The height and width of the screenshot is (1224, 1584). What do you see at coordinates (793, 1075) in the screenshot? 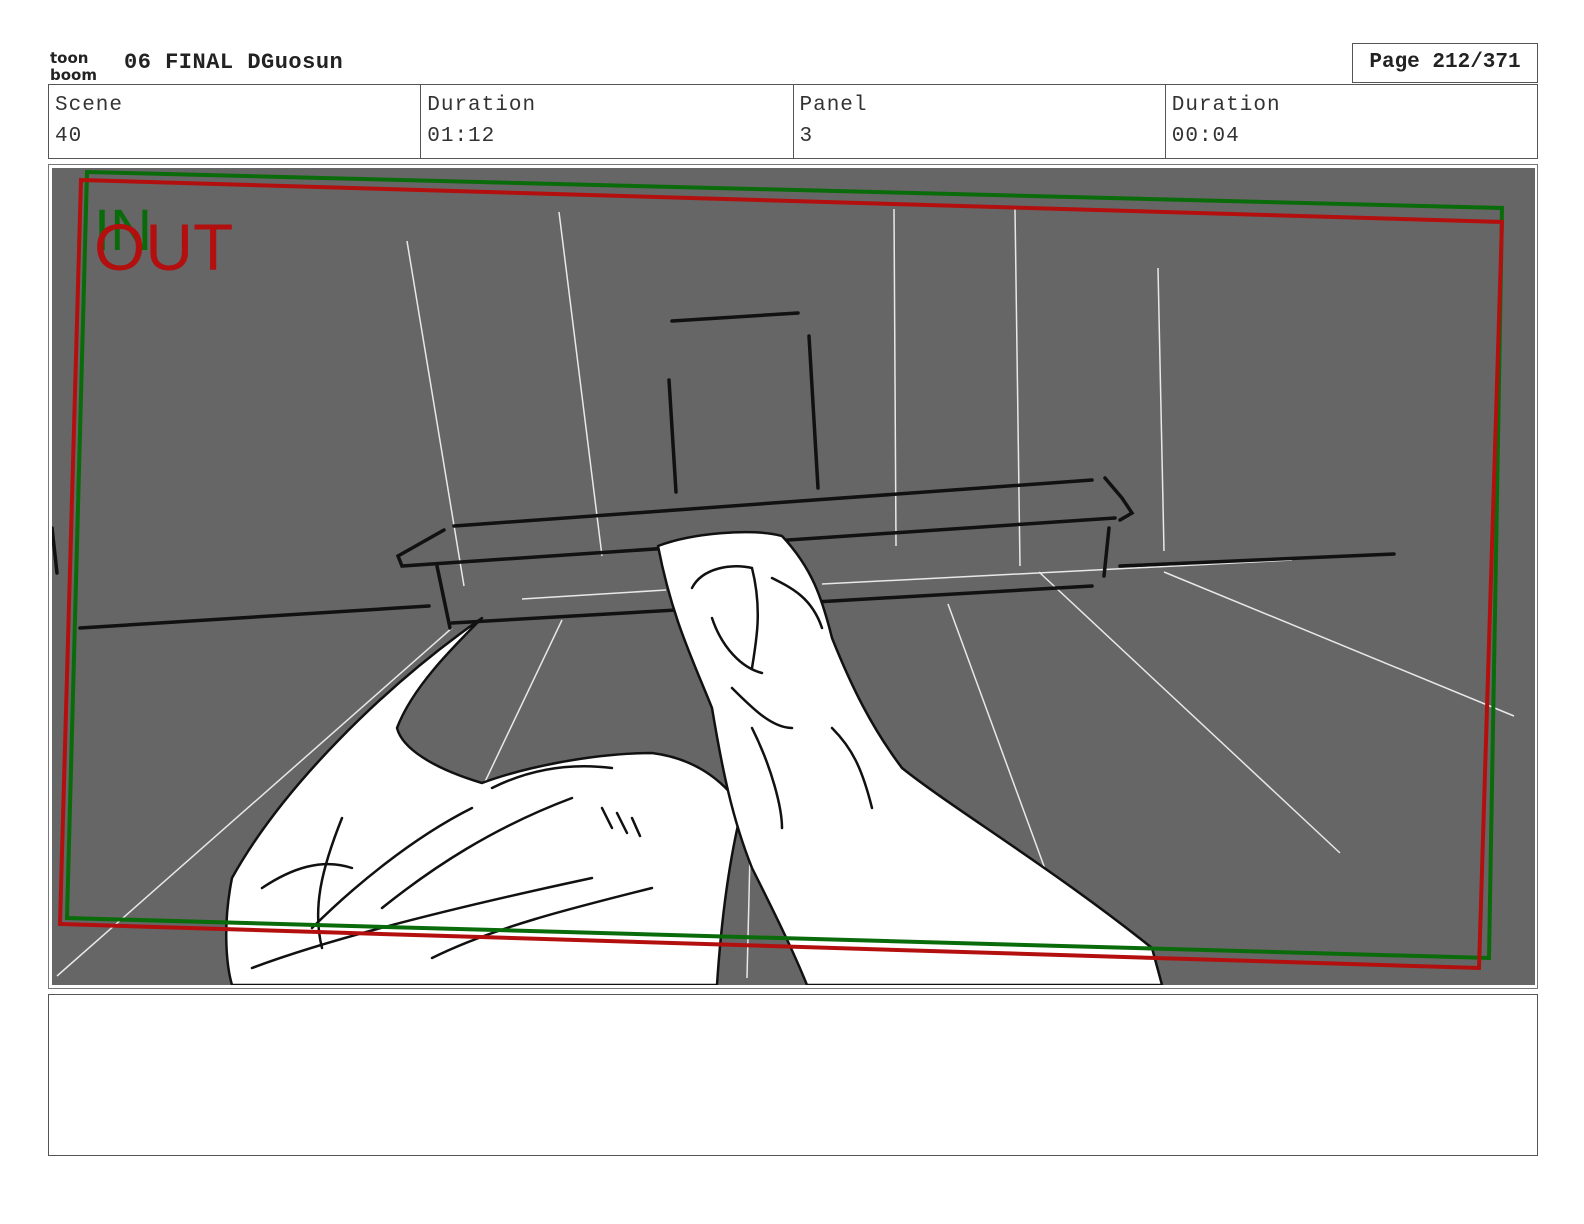
I see `panel-notes-box` at bounding box center [793, 1075].